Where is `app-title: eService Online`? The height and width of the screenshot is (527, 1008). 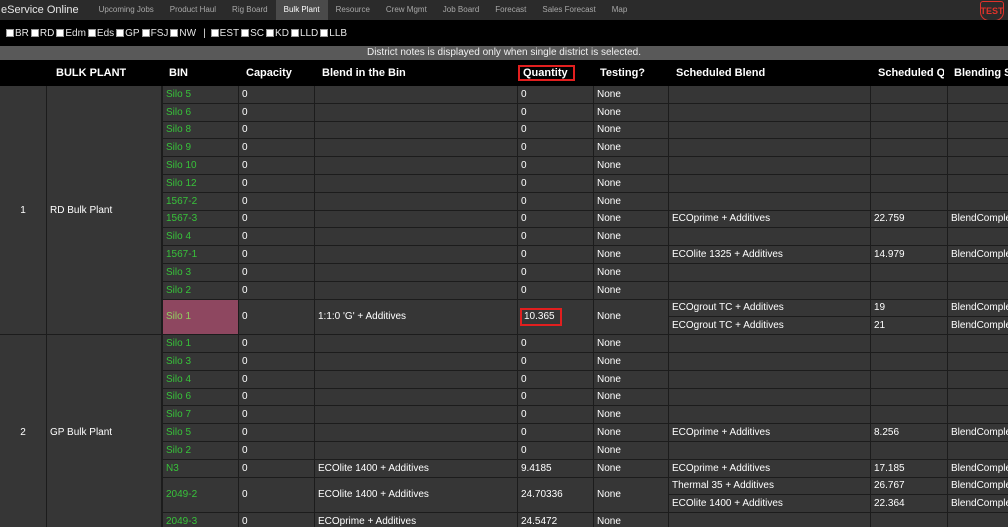 app-title: eService Online is located at coordinates (39, 10).